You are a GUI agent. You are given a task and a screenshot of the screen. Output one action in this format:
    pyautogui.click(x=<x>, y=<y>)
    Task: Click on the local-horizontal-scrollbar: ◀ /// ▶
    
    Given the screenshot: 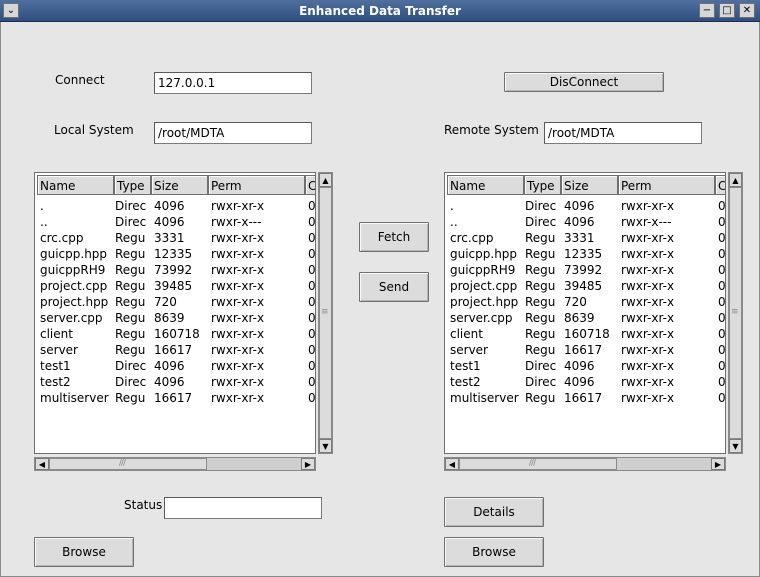 What is the action you would take?
    pyautogui.click(x=175, y=464)
    